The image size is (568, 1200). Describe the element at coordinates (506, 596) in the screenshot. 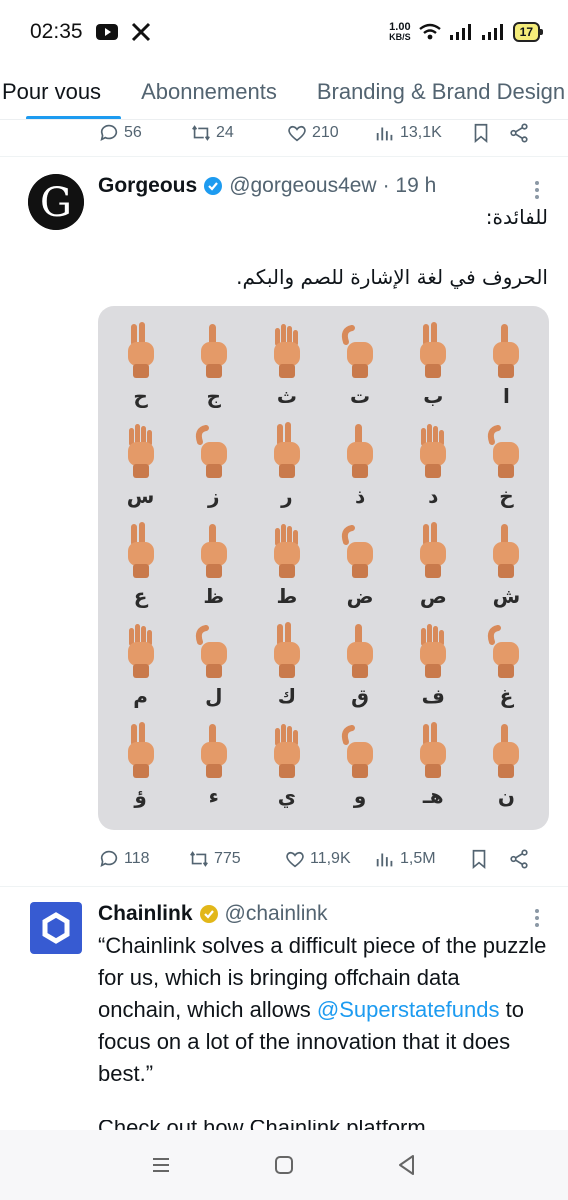

I see `arabic-letter: ش` at that location.